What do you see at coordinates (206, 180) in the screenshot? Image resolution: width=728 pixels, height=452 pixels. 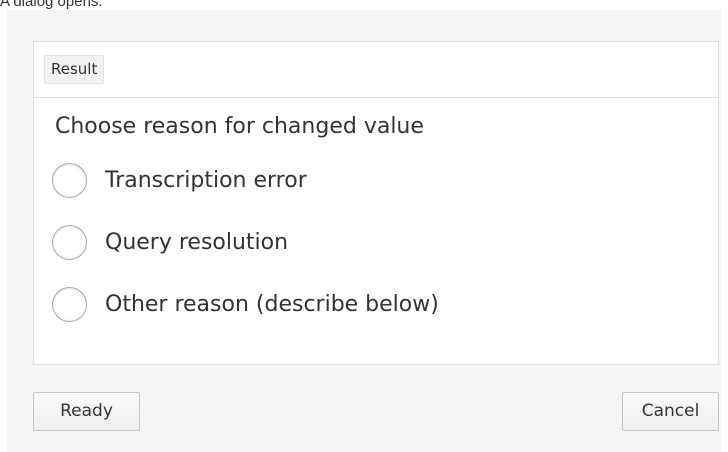 I see `option-label: Transcription error` at bounding box center [206, 180].